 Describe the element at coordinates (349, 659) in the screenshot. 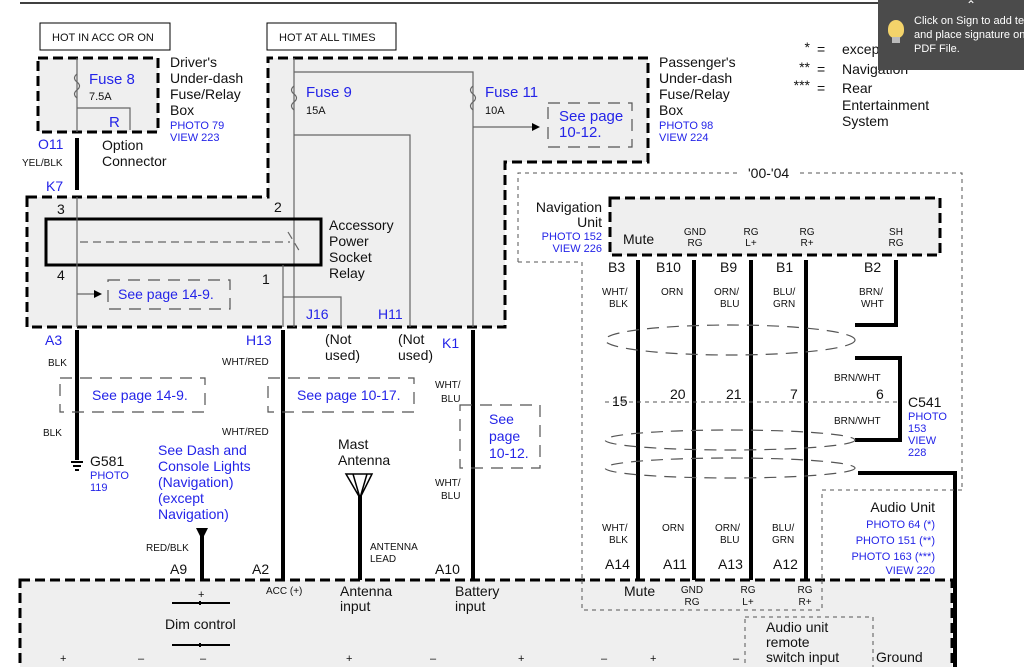

I see `polarity-mark: +` at that location.